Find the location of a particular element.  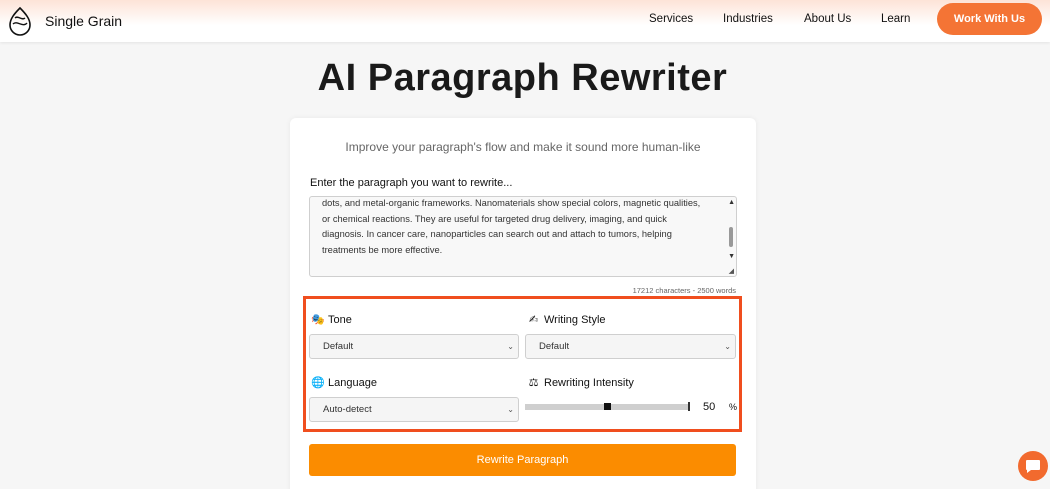

rewriting-intensity-label-text: Rewriting Intensity is located at coordinates (589, 382).